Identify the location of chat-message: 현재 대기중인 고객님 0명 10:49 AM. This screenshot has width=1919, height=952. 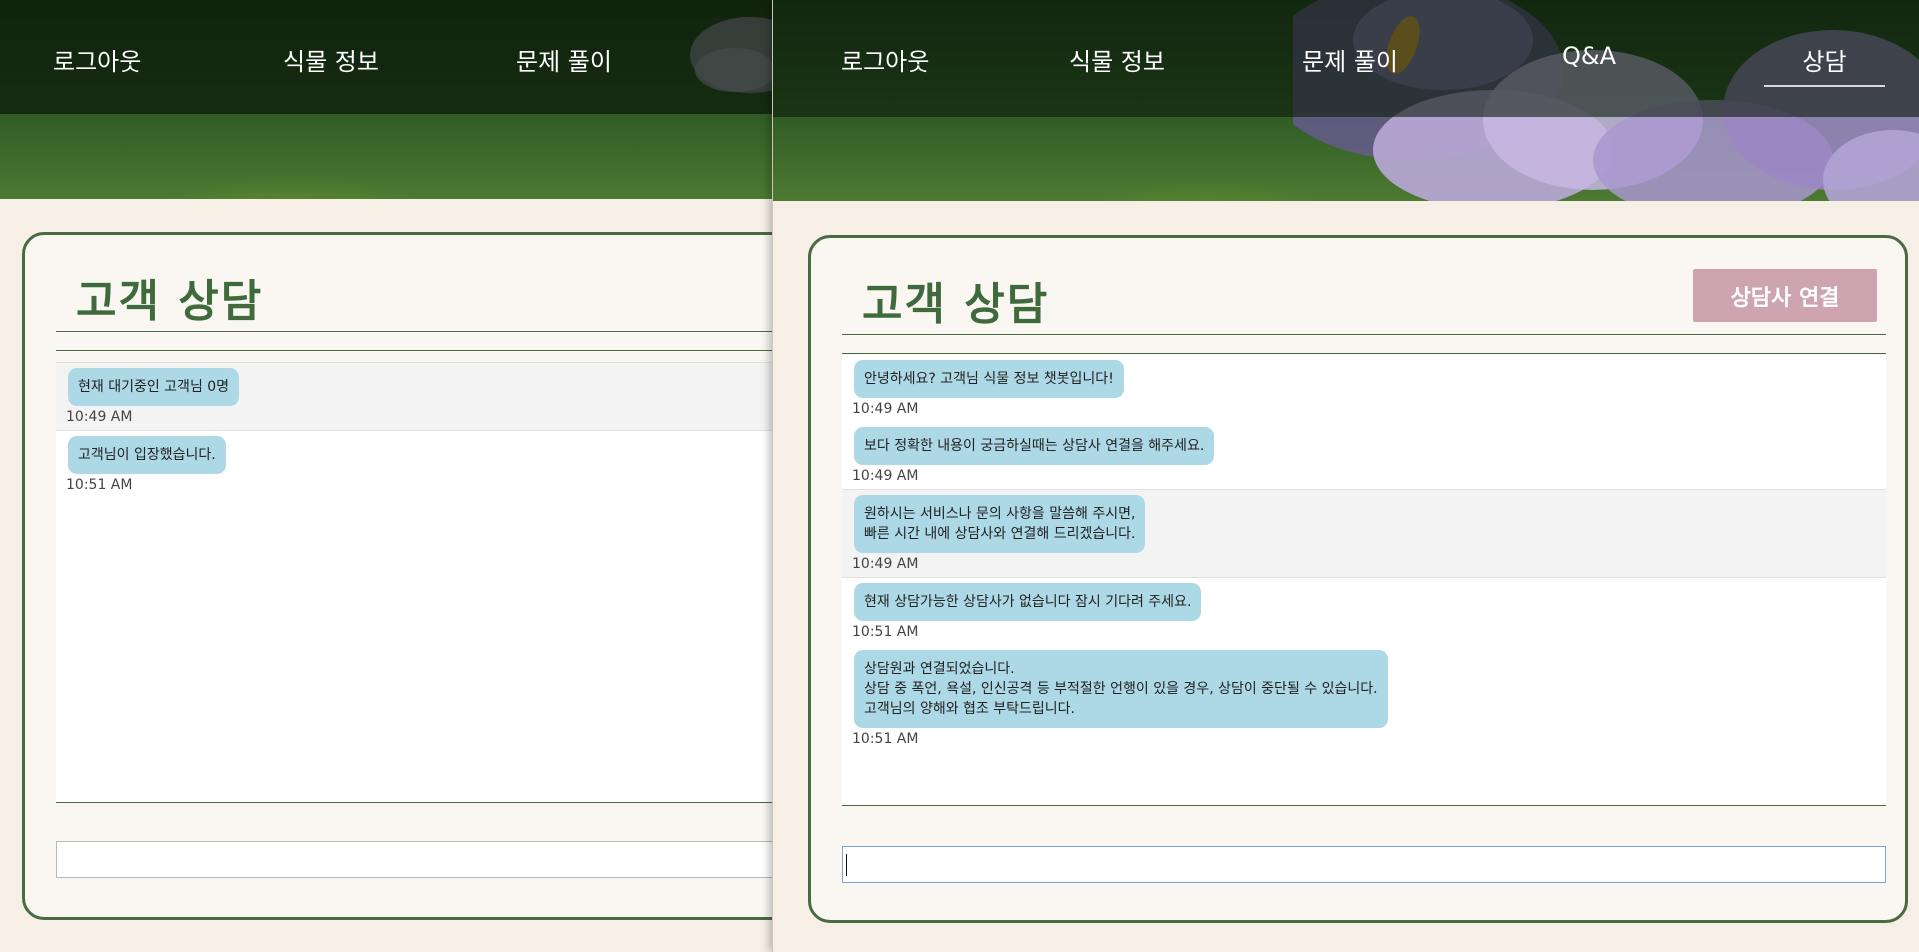
(414, 396).